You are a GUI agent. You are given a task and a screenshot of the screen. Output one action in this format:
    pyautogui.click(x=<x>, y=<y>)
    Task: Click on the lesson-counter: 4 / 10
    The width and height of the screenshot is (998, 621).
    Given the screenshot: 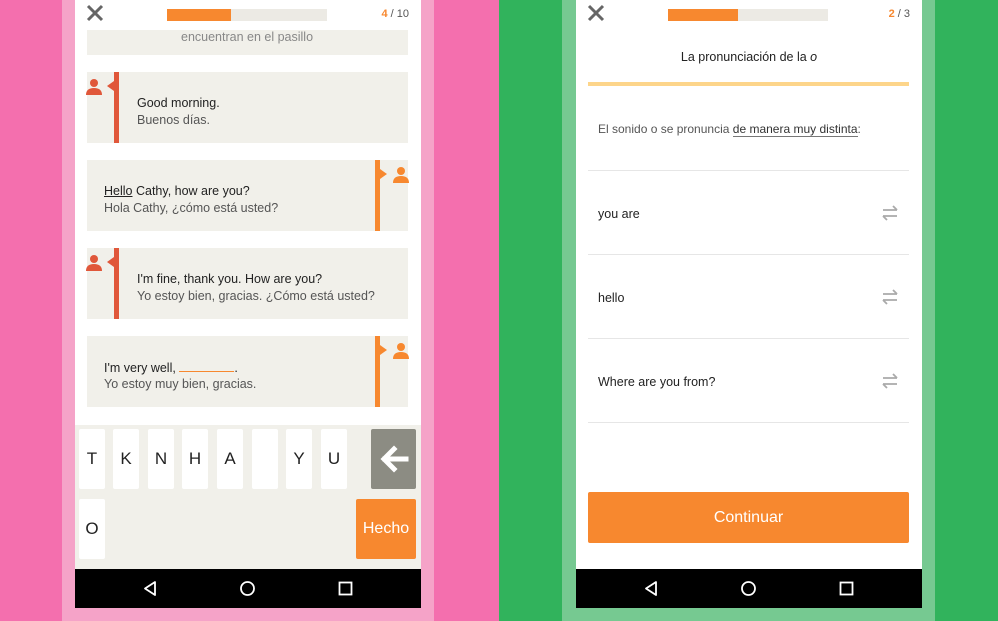 What is the action you would take?
    pyautogui.click(x=395, y=14)
    